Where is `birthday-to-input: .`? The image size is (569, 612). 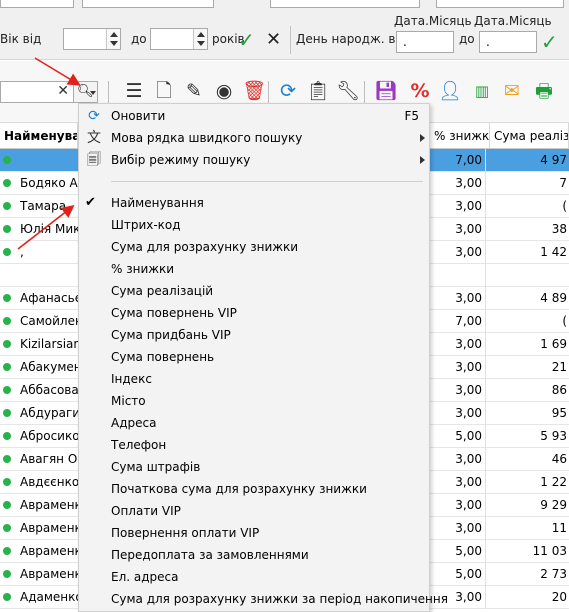 birthday-to-input: . is located at coordinates (508, 42).